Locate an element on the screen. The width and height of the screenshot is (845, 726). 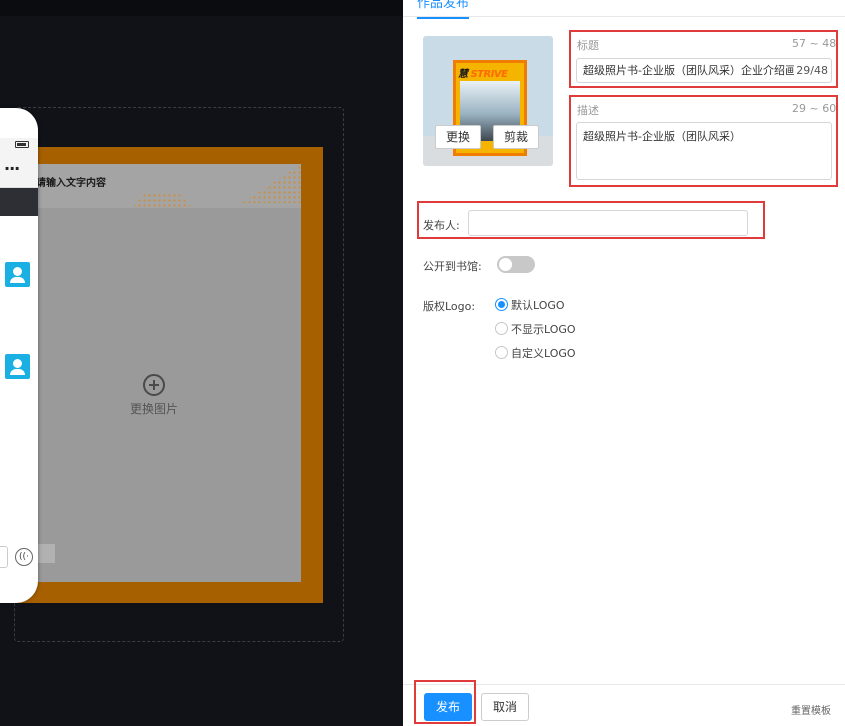
more-icon: ··· is located at coordinates (12, 168).